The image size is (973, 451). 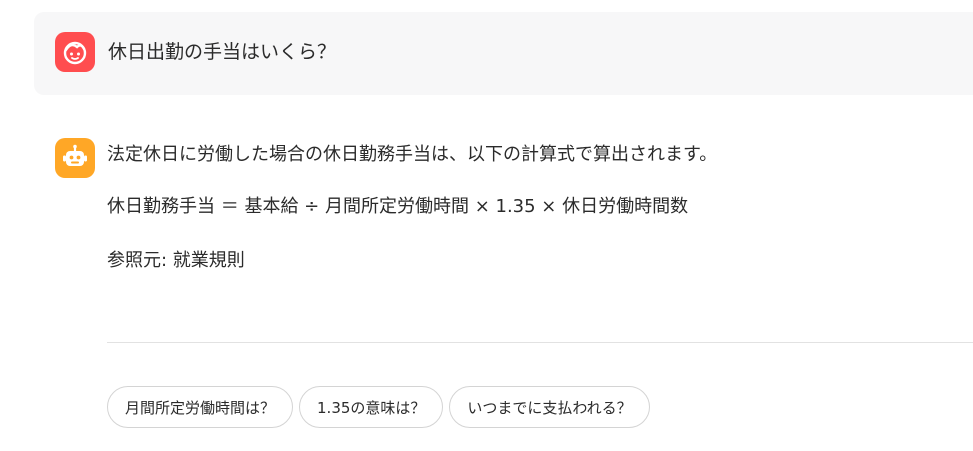 What do you see at coordinates (540, 342) in the screenshot?
I see `divider` at bounding box center [540, 342].